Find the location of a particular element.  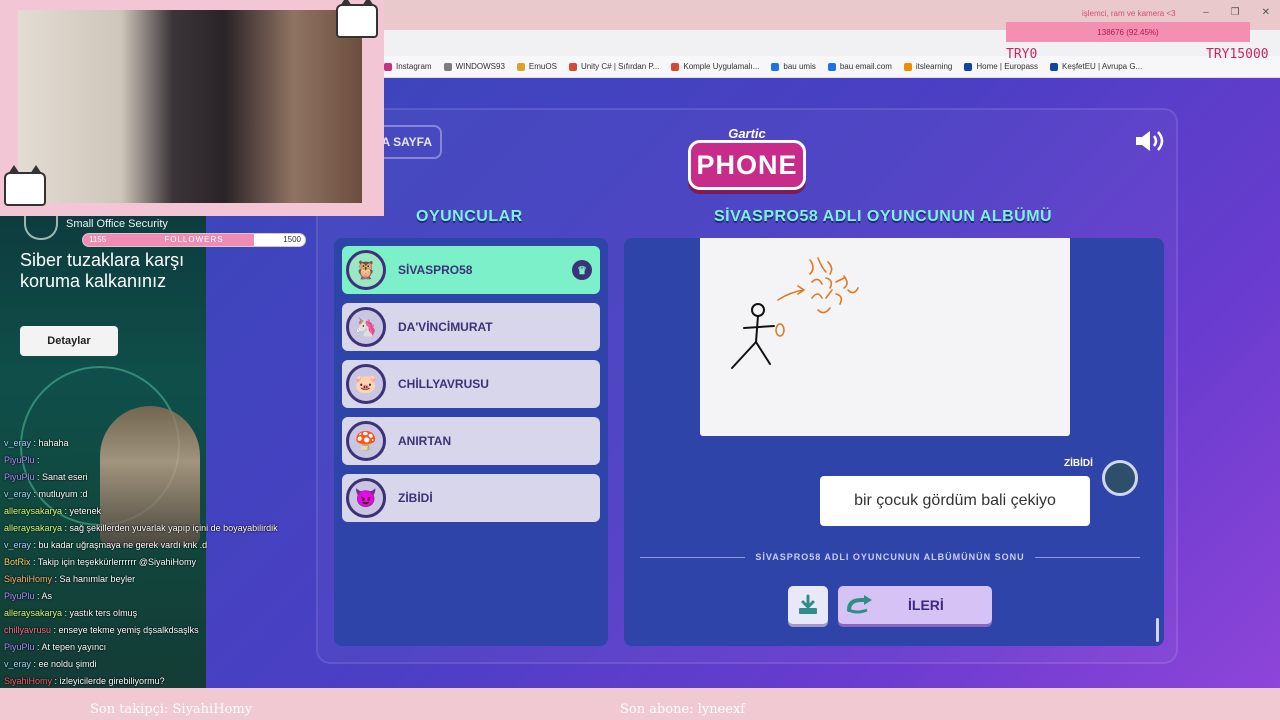

cpu-usage-bar: 138676 (92.45%) is located at coordinates (1128, 32).